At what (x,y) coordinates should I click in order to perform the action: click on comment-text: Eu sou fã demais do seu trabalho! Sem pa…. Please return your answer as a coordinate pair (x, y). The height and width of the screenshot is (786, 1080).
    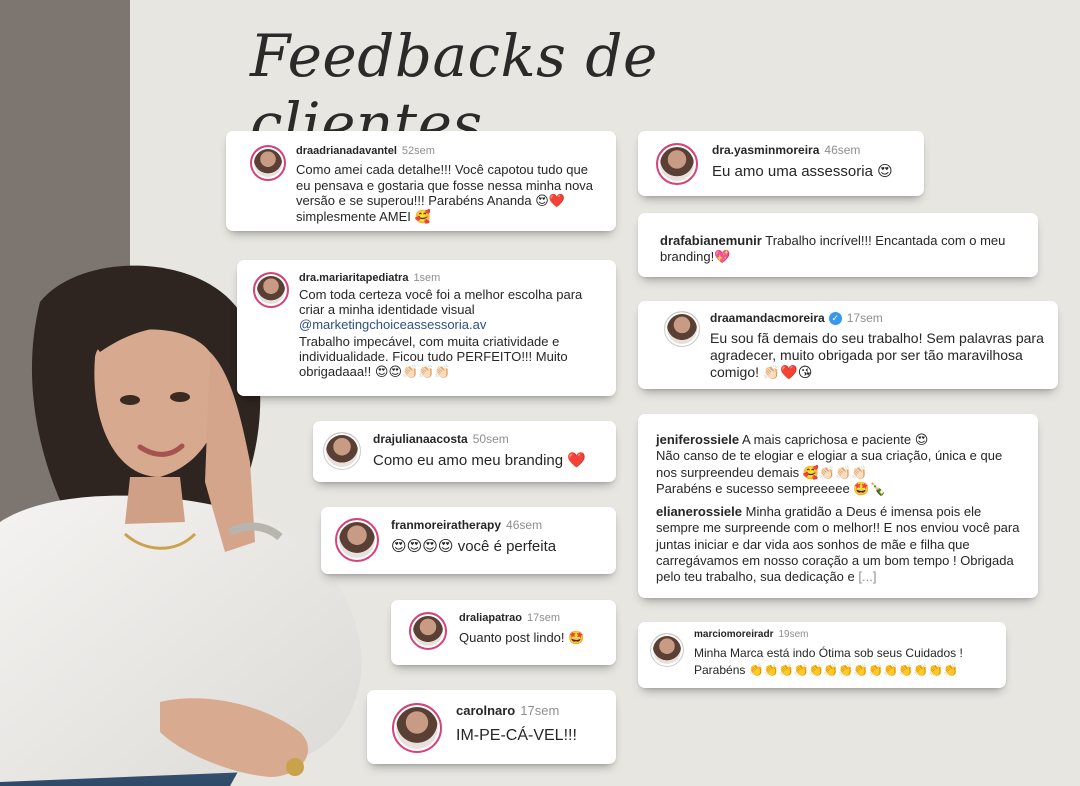
    Looking at the image, I should click on (877, 355).